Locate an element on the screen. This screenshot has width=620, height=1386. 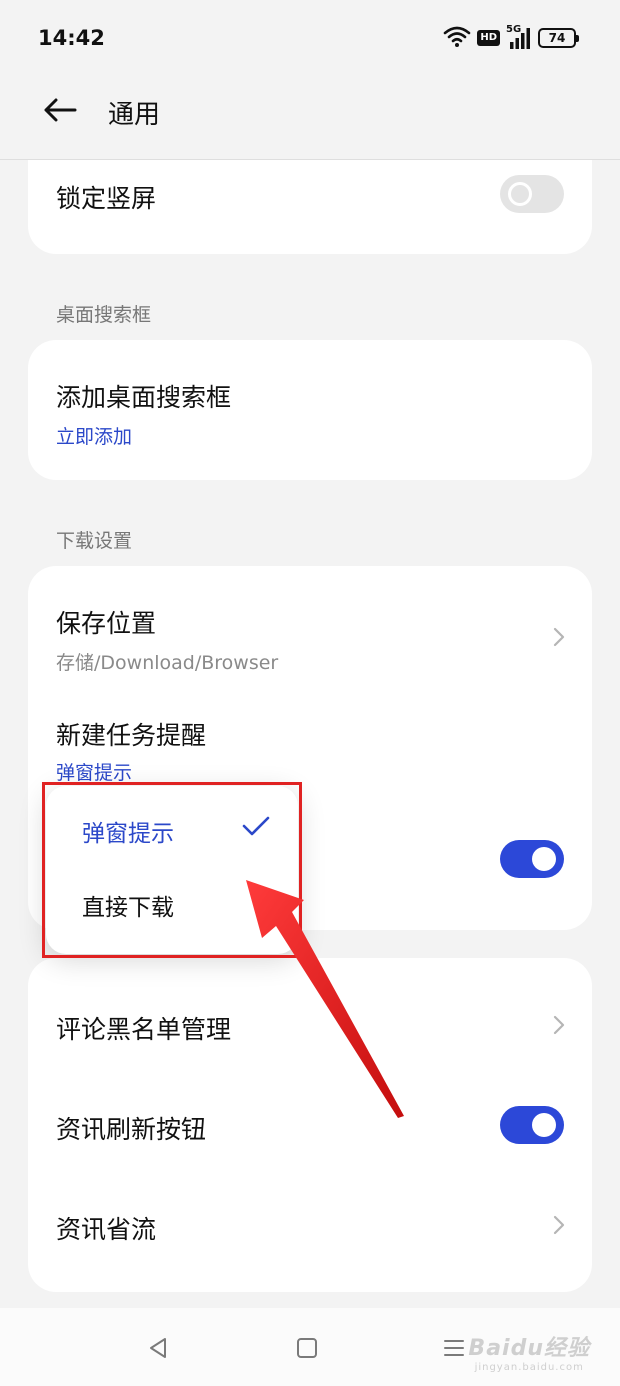
battery-icon: 74 is located at coordinates (558, 38).